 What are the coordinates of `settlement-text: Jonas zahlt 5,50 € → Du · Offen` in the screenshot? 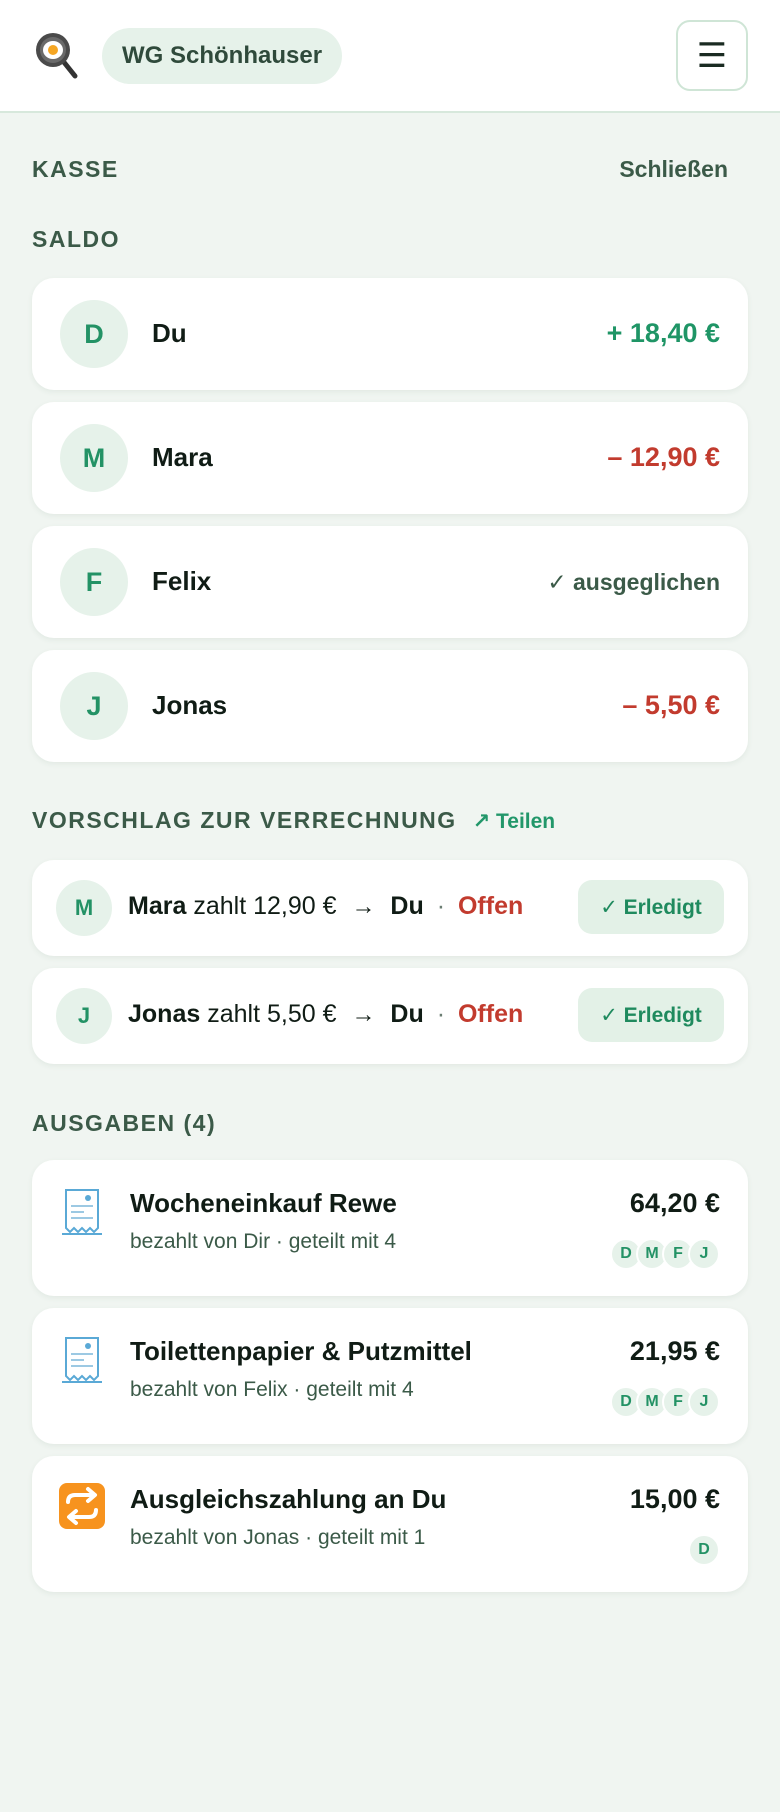 It's located at (325, 1014).